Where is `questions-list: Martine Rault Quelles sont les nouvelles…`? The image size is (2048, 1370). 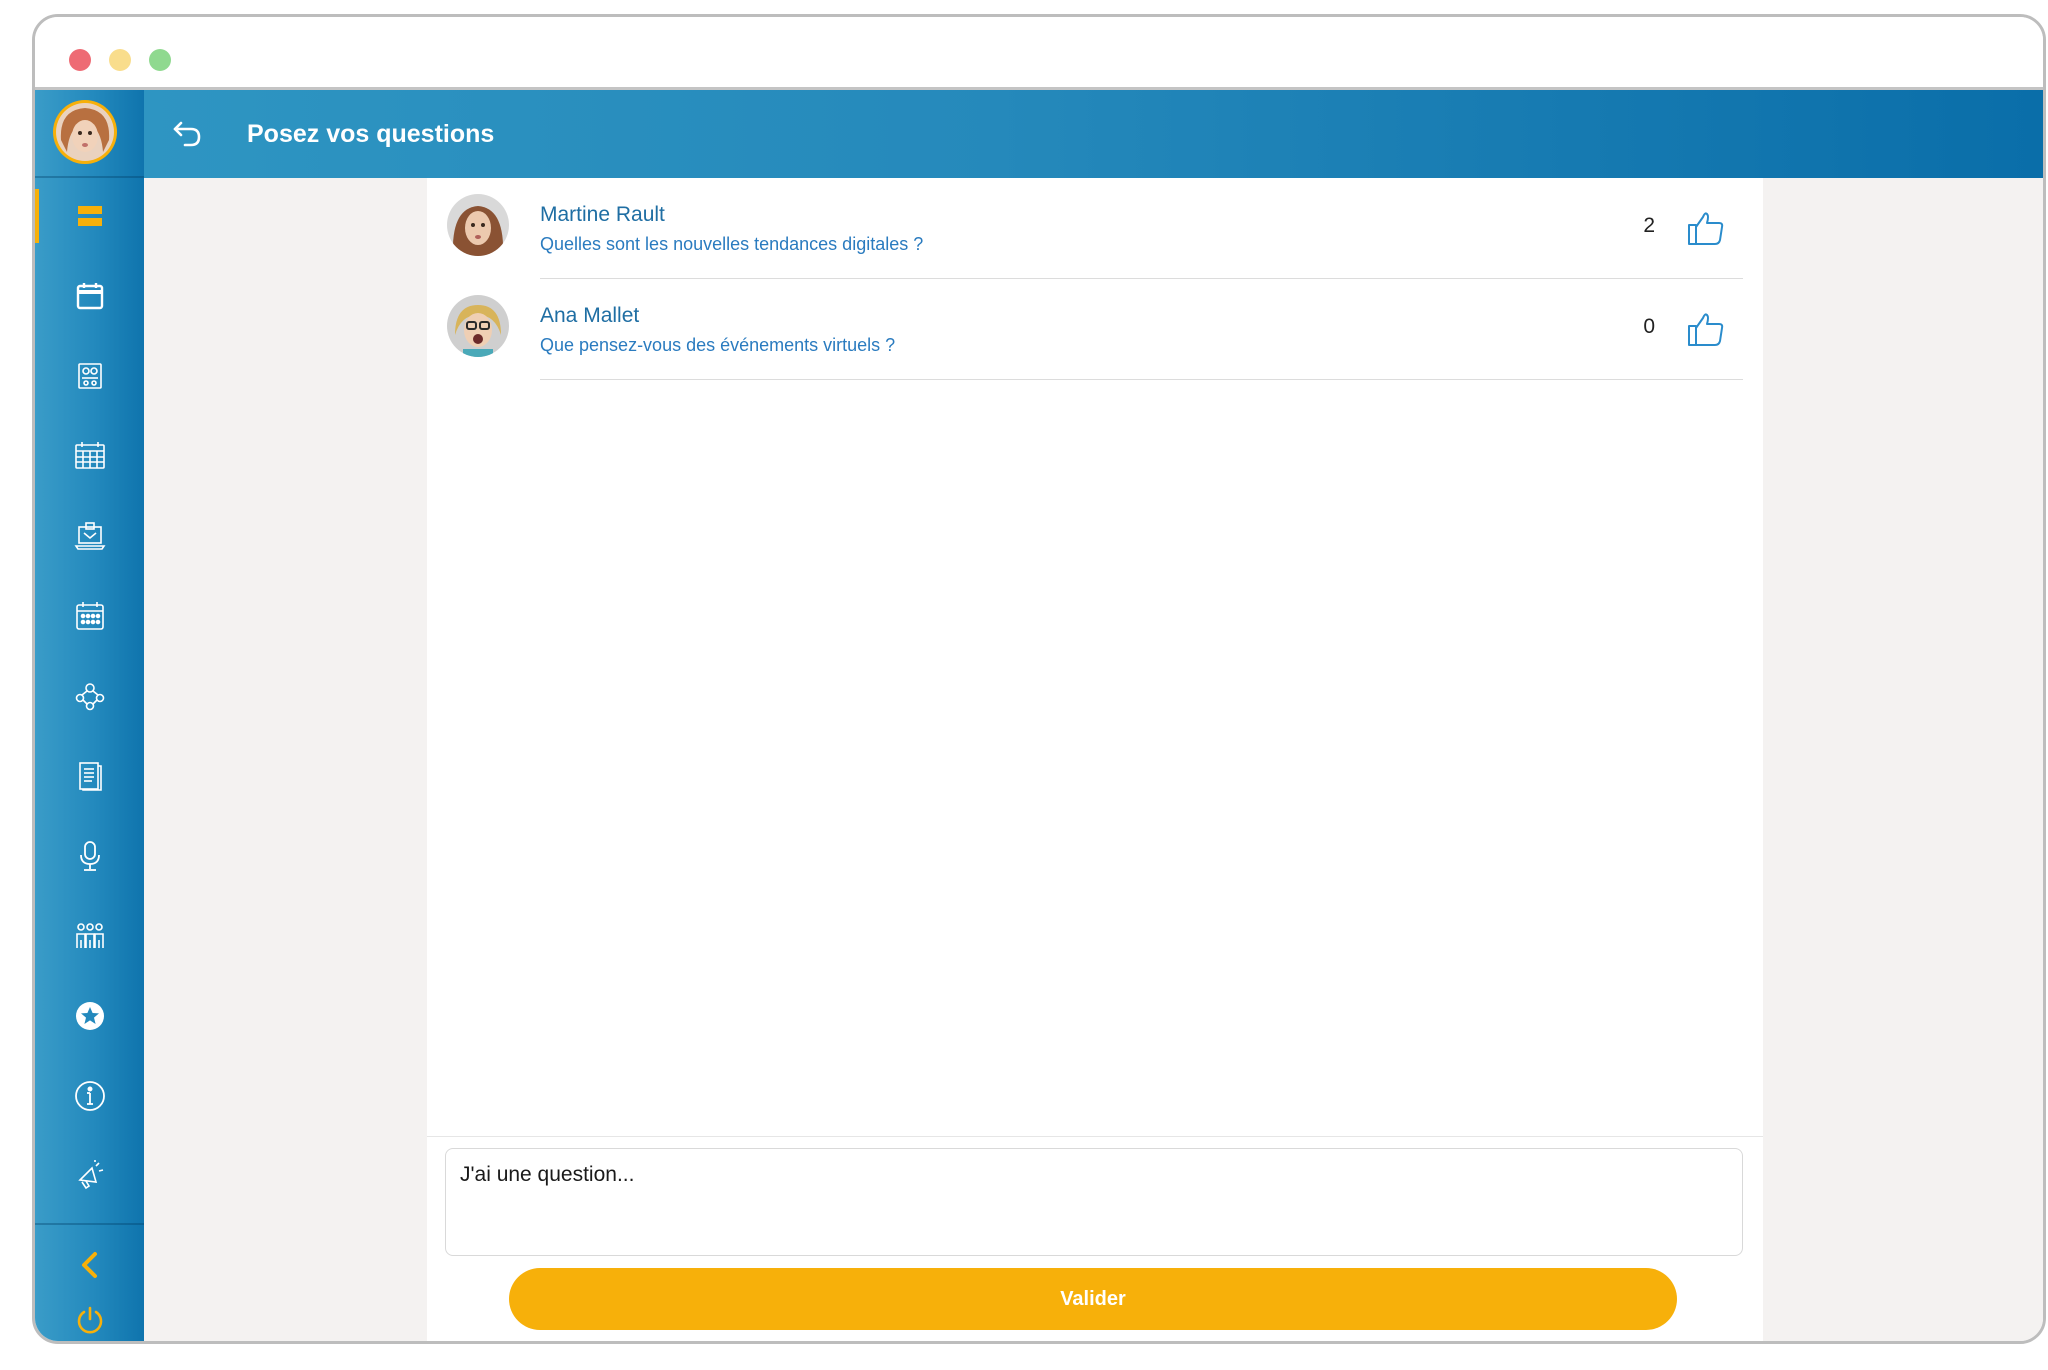 questions-list: Martine Rault Quelles sont les nouvelles… is located at coordinates (1095, 279).